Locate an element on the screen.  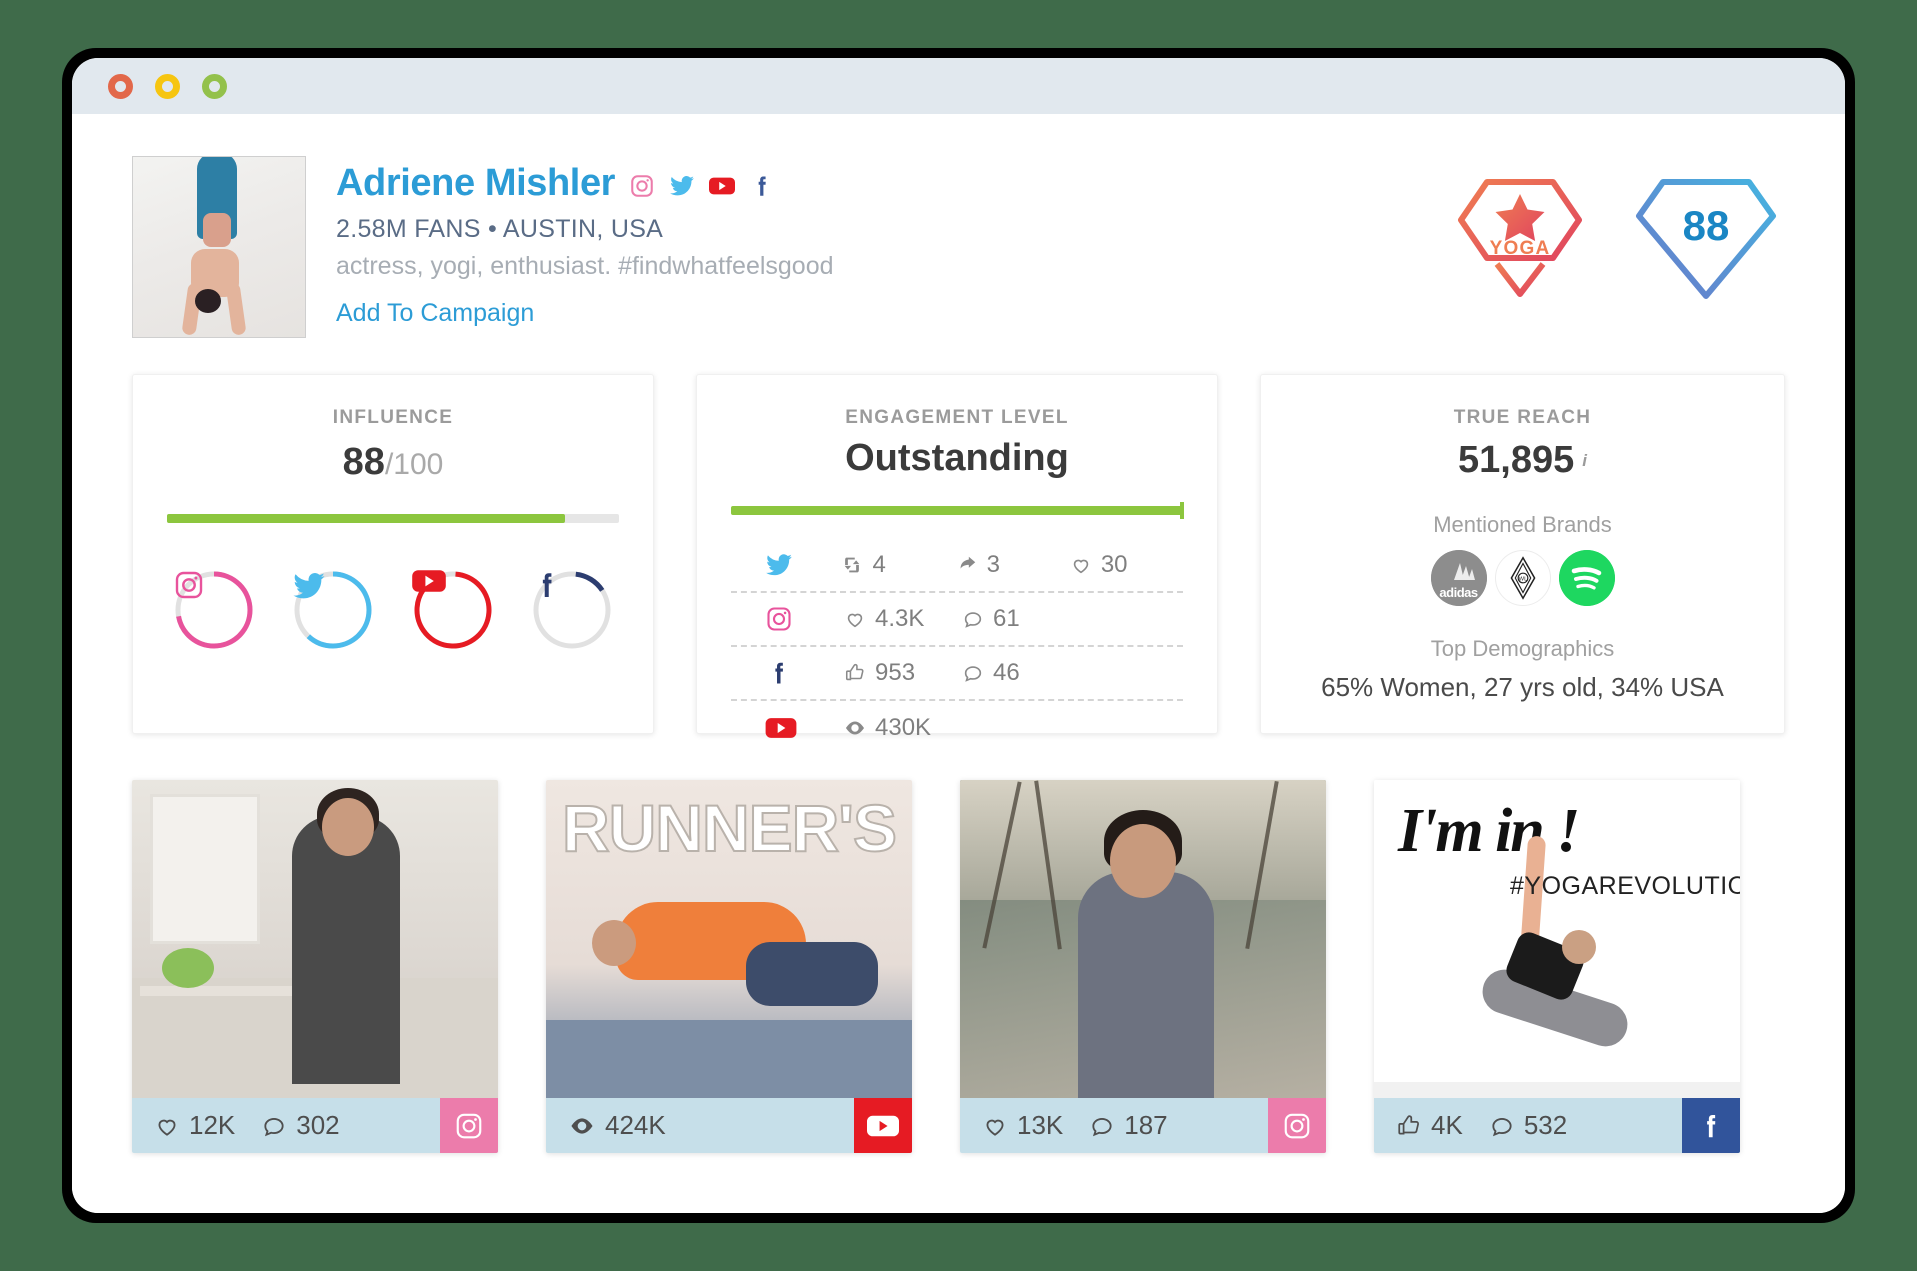
score-badge: 88 is located at coordinates (1706, 239).